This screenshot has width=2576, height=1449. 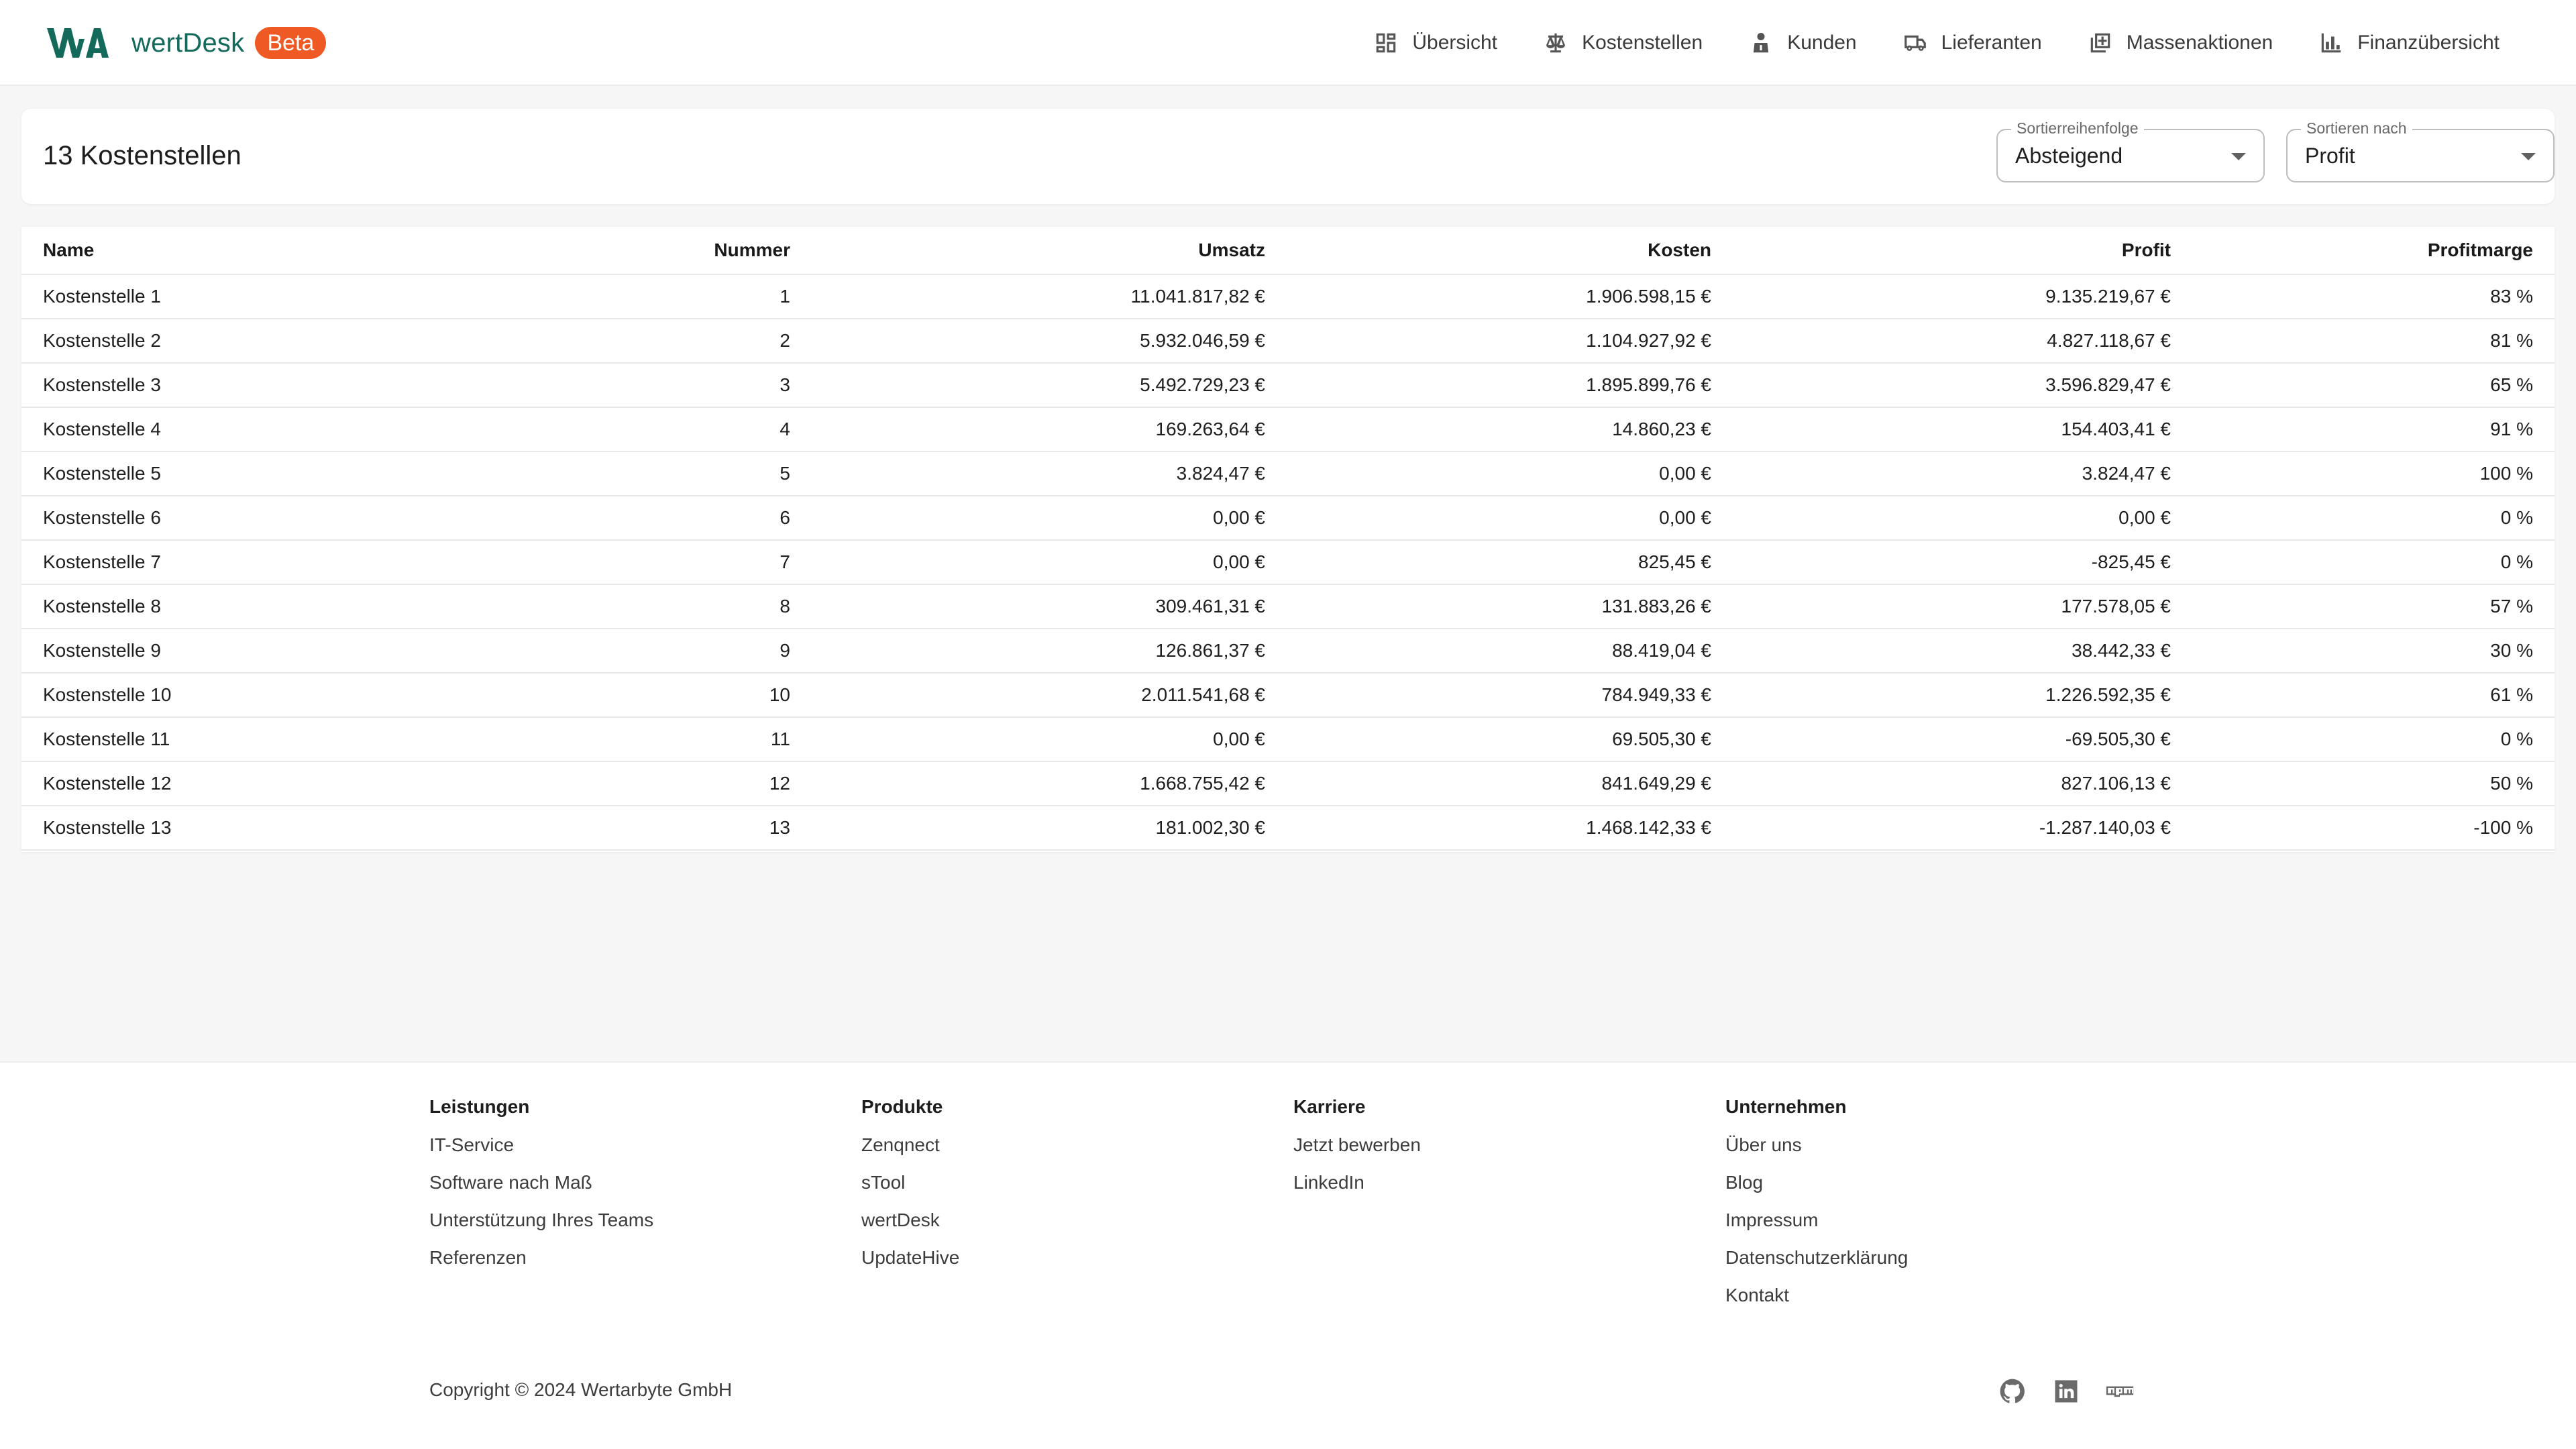 I want to click on linkedin-link, so click(x=2066, y=1391).